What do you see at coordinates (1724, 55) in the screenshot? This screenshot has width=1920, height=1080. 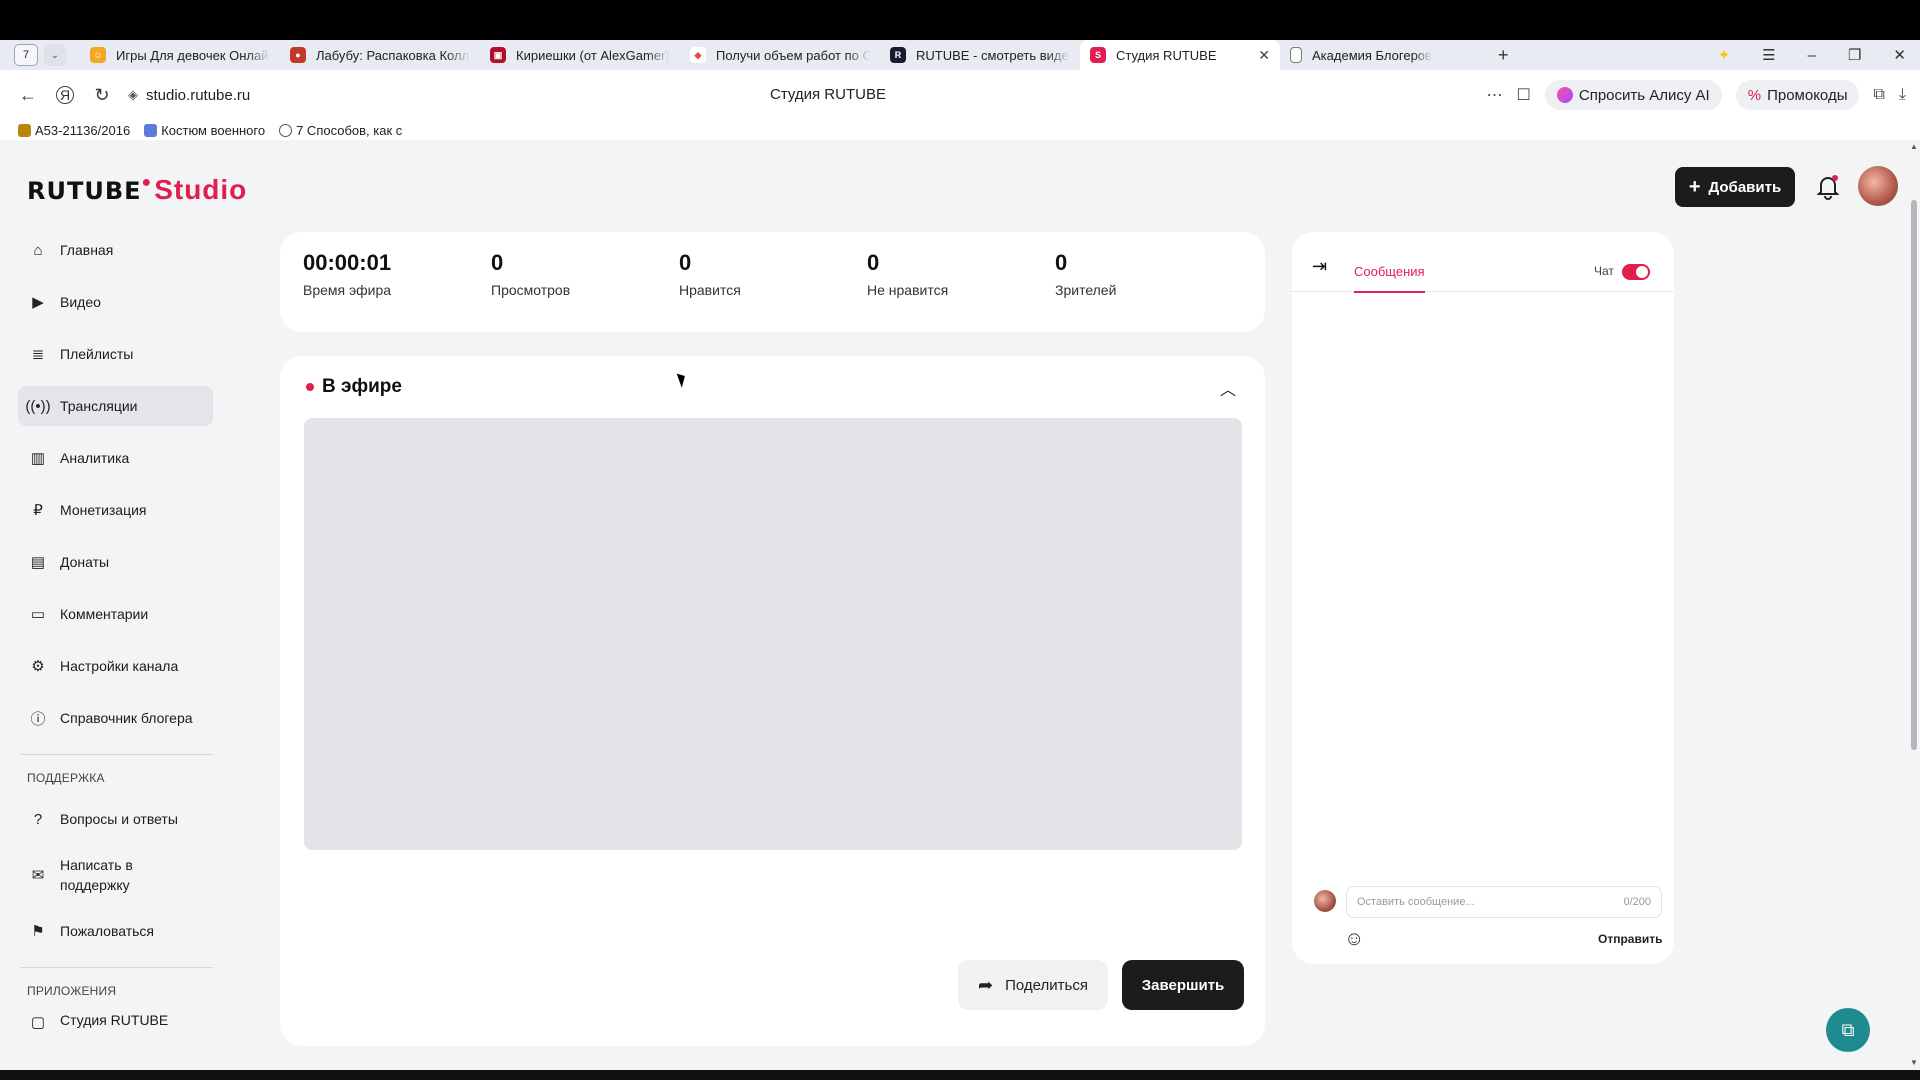 I see `sparkle-icon: ✦` at bounding box center [1724, 55].